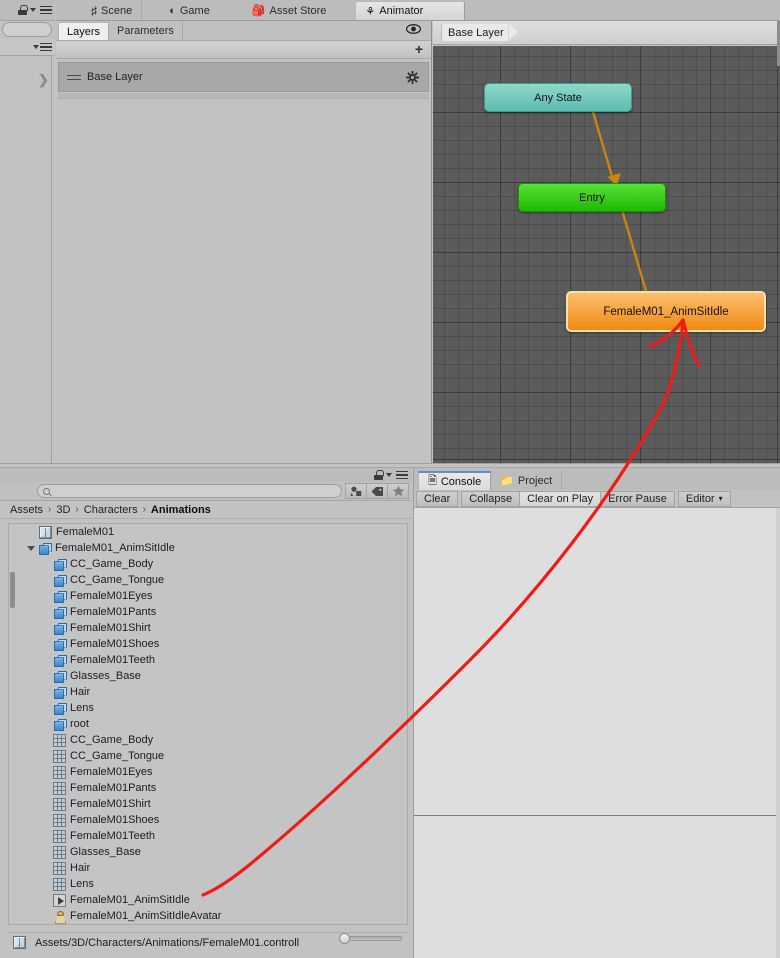 This screenshot has height=958, width=780. Describe the element at coordinates (356, 491) in the screenshot. I see `filter-by-type-button` at that location.